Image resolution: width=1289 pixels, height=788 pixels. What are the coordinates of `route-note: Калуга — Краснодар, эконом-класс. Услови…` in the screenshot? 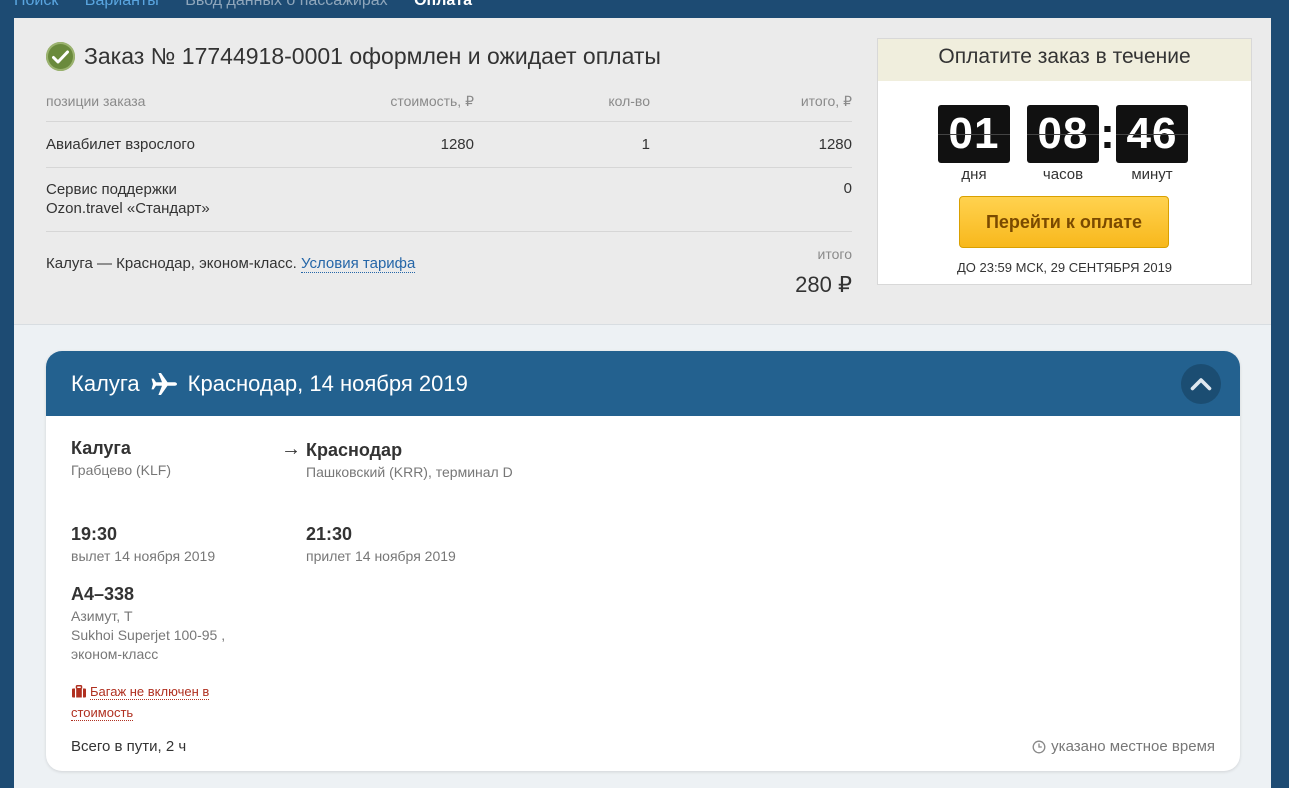 It's located at (231, 264).